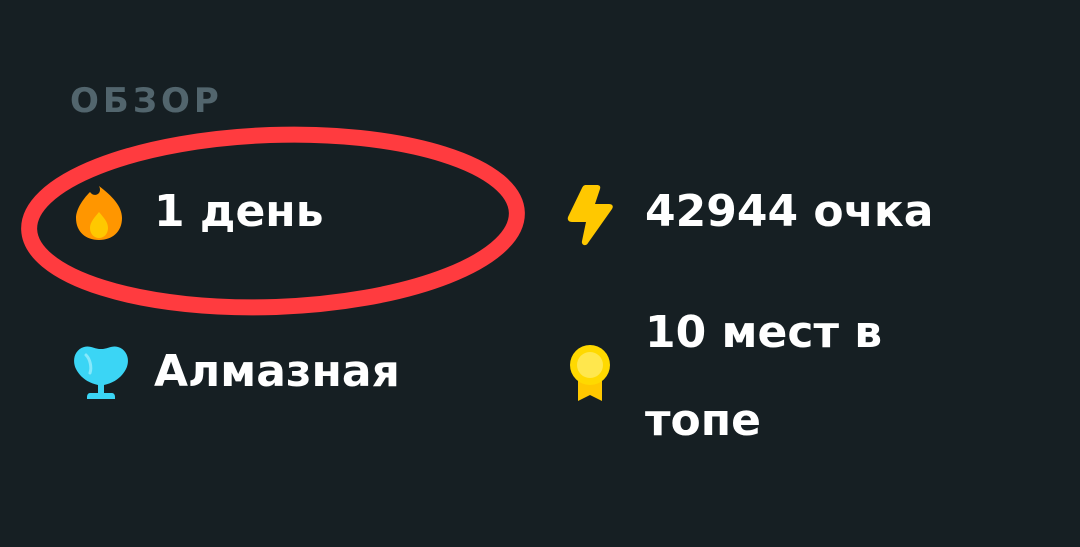  I want to click on diamond-league-trophy-icon, so click(101, 375).